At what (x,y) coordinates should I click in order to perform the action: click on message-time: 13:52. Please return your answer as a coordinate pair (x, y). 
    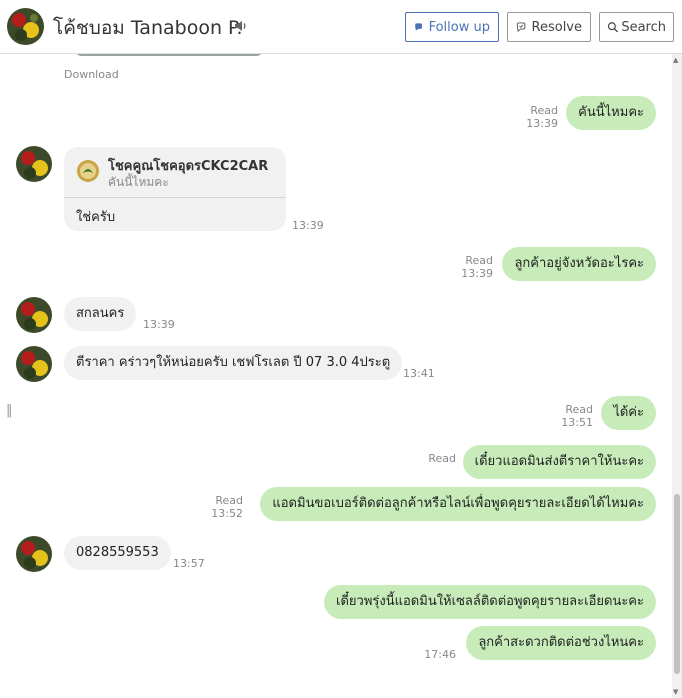
    Looking at the image, I should click on (227, 513).